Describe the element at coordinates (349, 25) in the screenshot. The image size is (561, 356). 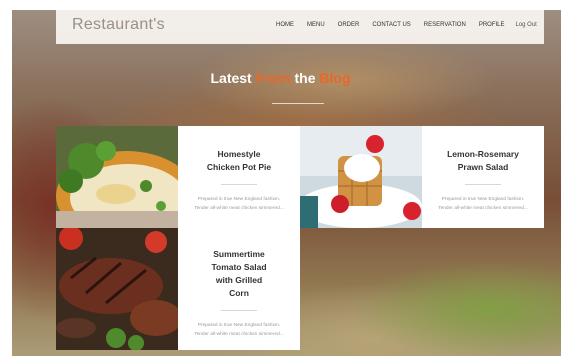
I see `nav-item-order: ORDER` at that location.